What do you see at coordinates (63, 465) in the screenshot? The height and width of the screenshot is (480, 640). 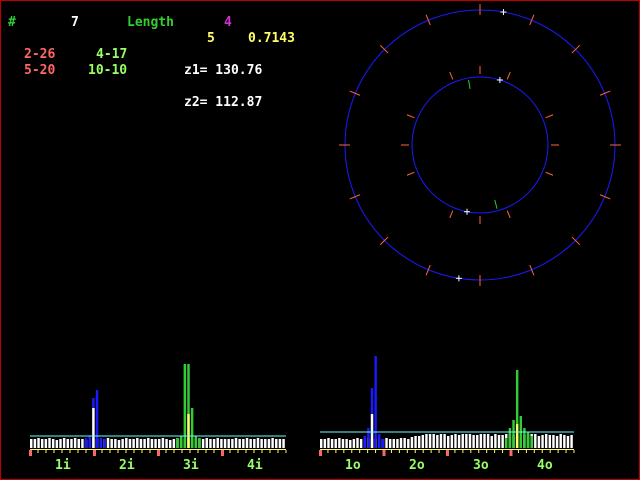 I see `axis-label-1i: 1i` at bounding box center [63, 465].